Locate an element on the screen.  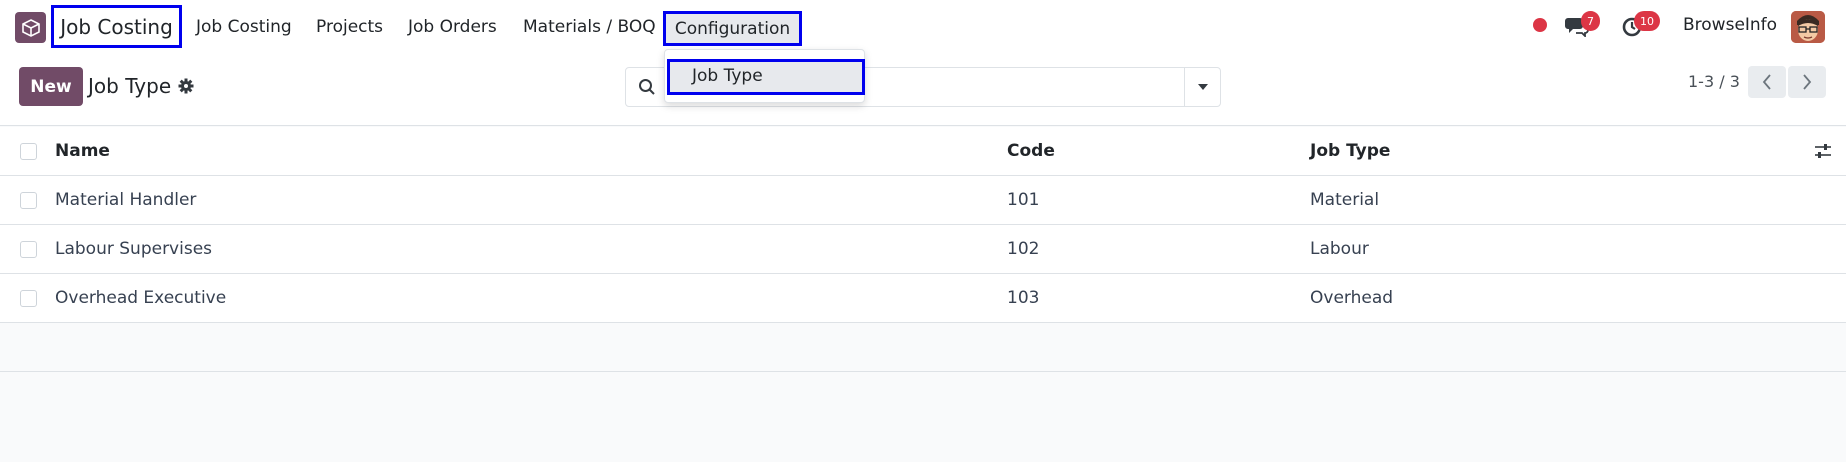
app-menu-icon is located at coordinates (30, 27).